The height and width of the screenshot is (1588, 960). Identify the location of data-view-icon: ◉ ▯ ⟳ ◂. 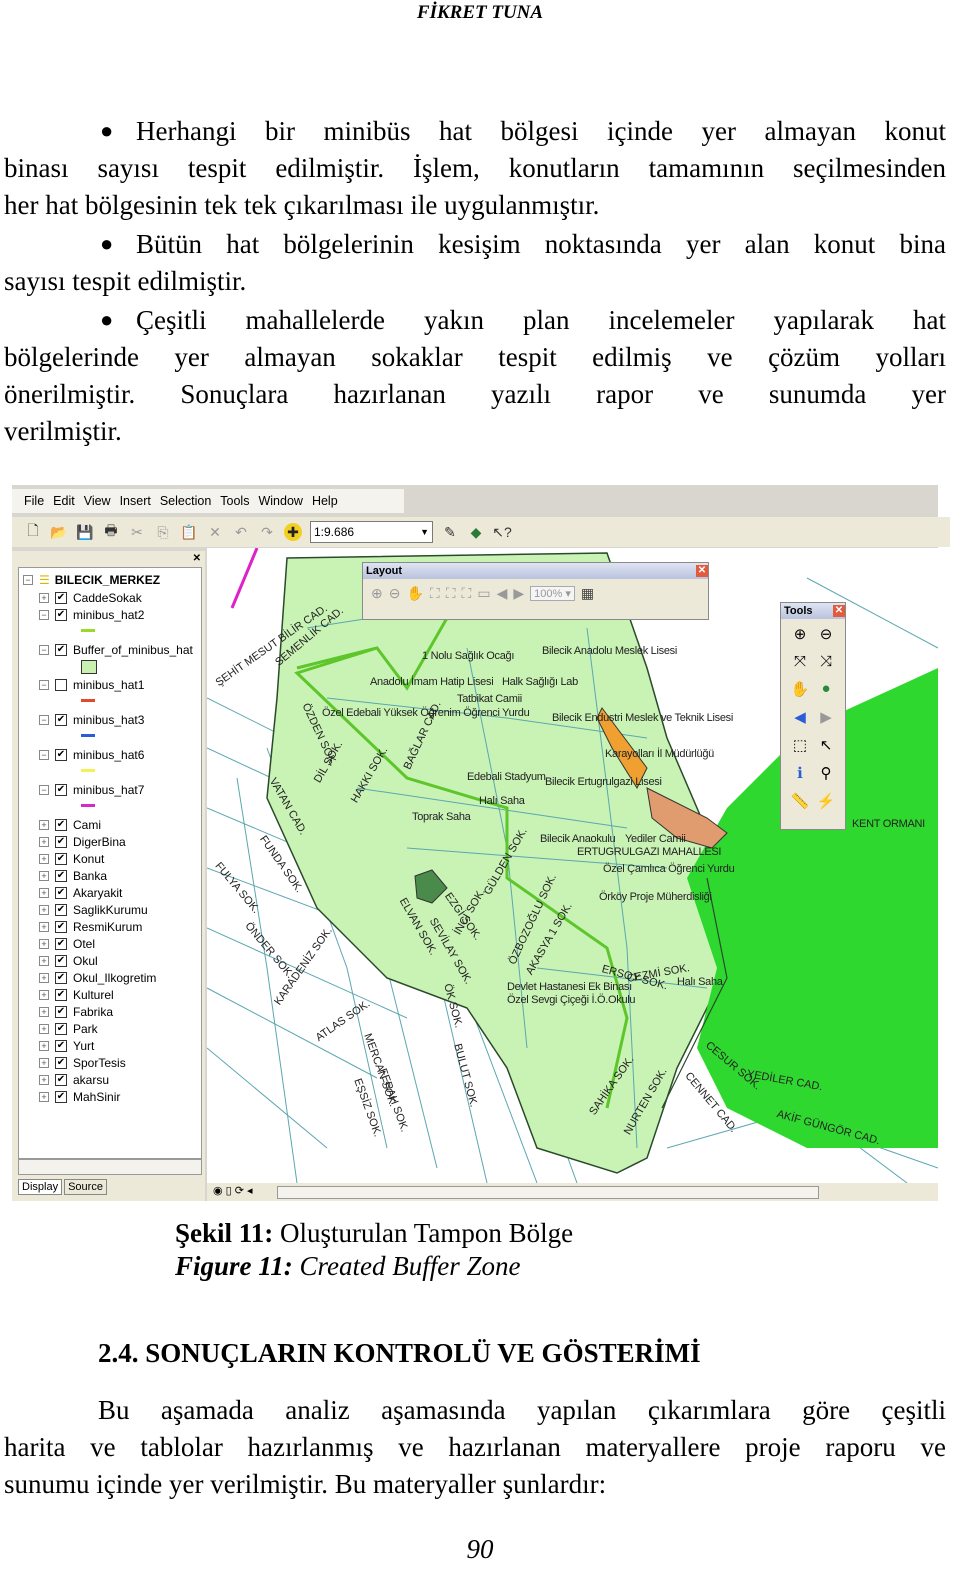
(233, 1190).